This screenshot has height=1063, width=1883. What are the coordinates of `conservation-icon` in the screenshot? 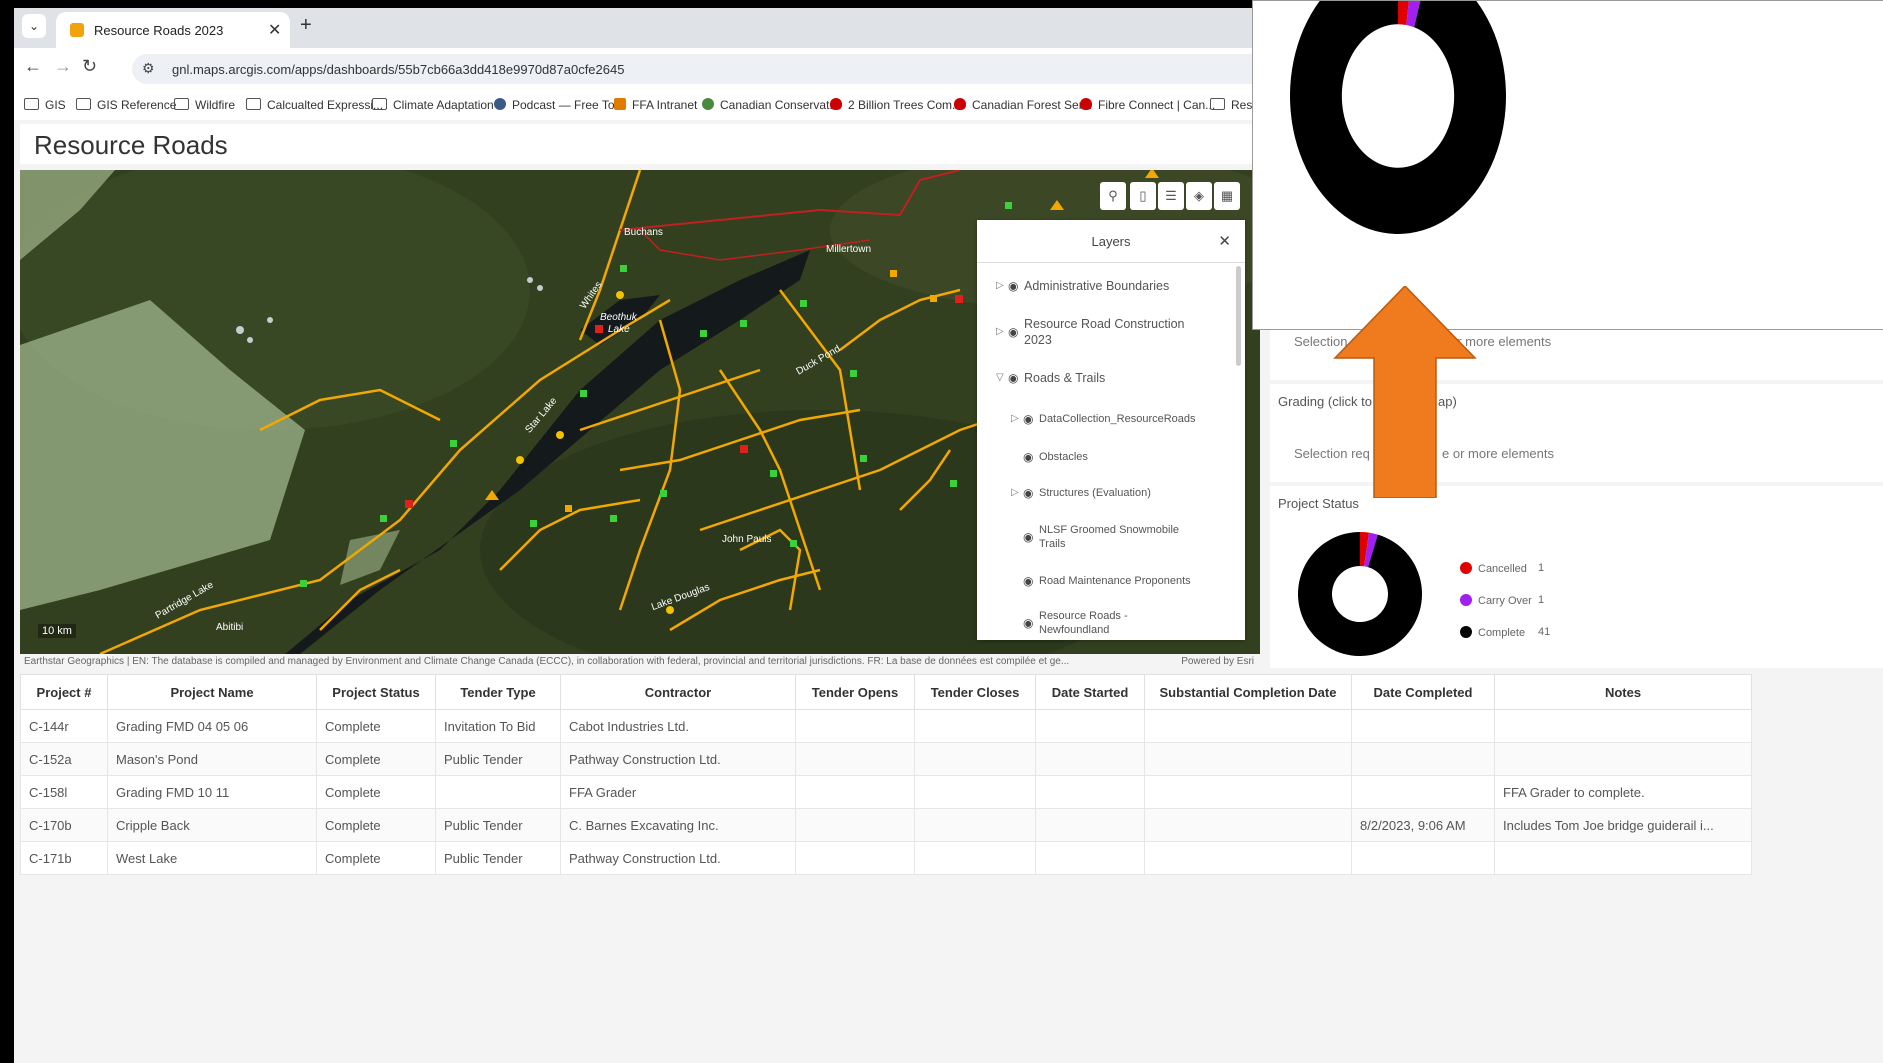 It's located at (708, 104).